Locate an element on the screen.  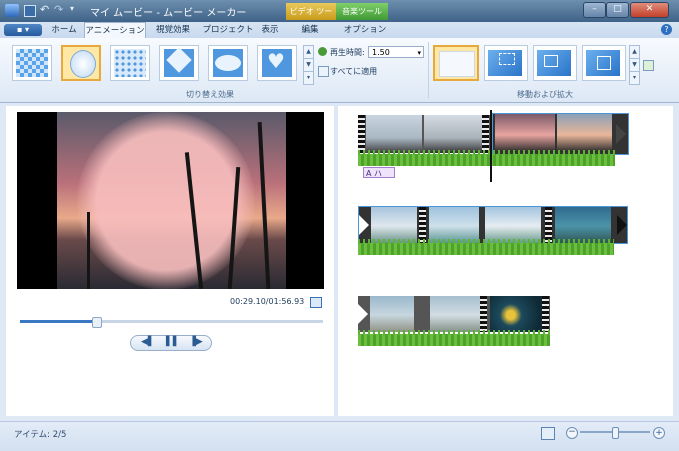
pan-gallery-scroll-down-button: ▼ is located at coordinates (634, 65).